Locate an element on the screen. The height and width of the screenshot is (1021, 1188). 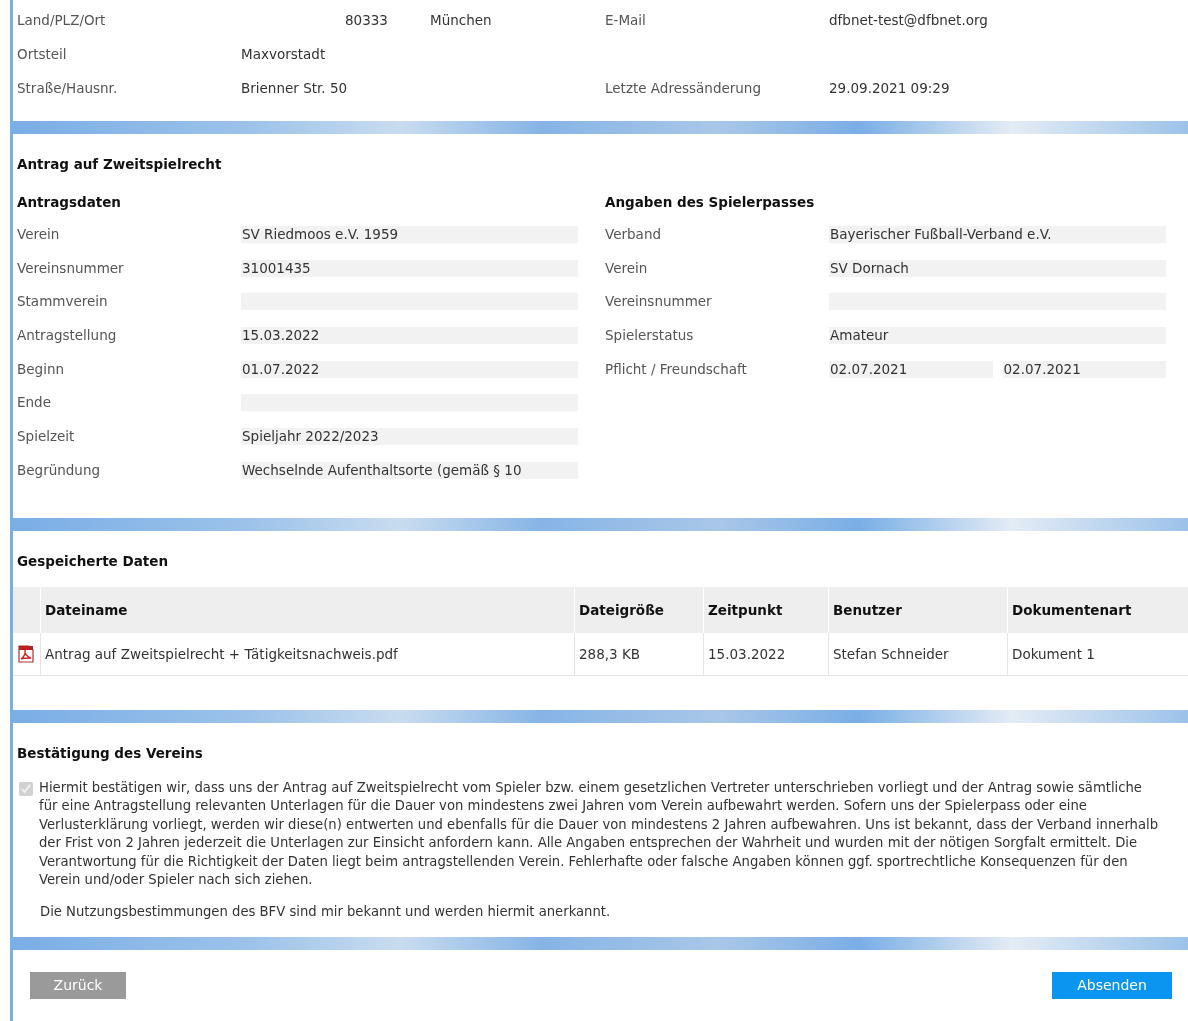
table-cell: 288,3 KB is located at coordinates (639, 653).